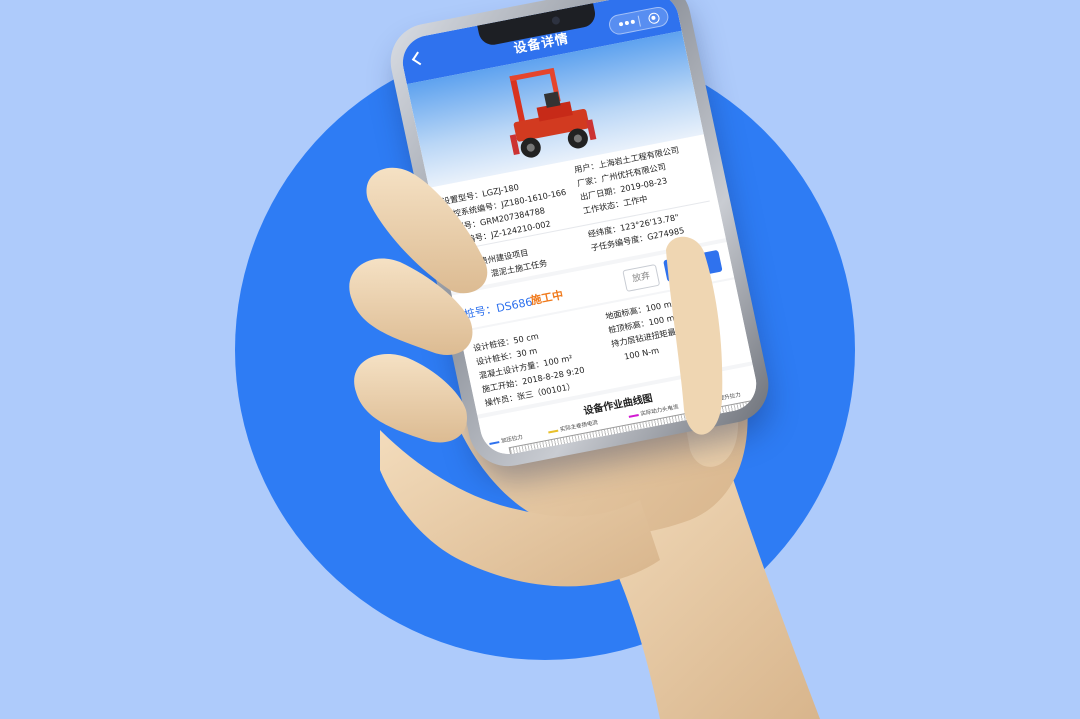  What do you see at coordinates (693, 266) in the screenshot?
I see `complete-button: 完成` at bounding box center [693, 266].